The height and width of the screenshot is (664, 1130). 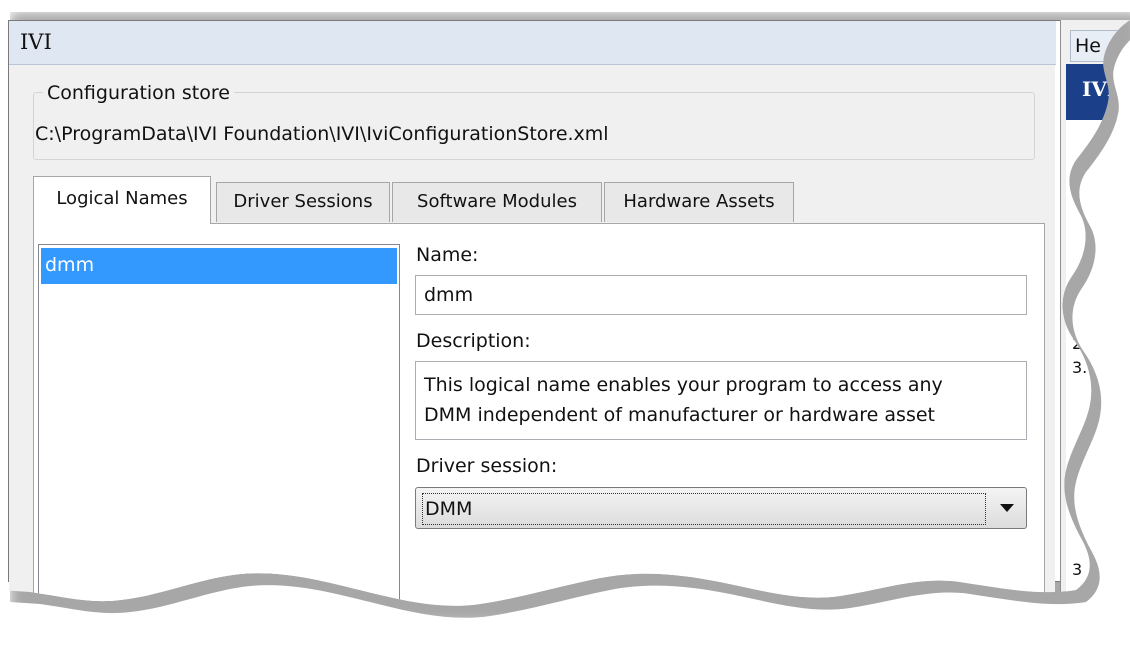 I want to click on driver-session-value: DMM, so click(x=704, y=509).